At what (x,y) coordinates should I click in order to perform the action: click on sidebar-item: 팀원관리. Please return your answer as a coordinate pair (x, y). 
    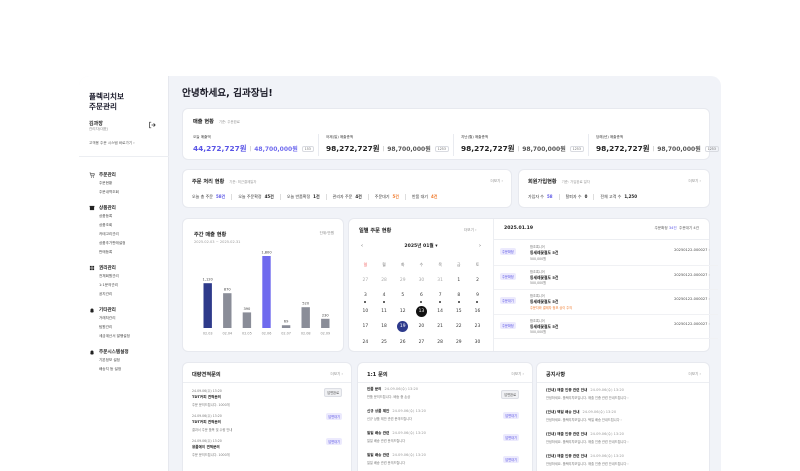
    Looking at the image, I should click on (127, 327).